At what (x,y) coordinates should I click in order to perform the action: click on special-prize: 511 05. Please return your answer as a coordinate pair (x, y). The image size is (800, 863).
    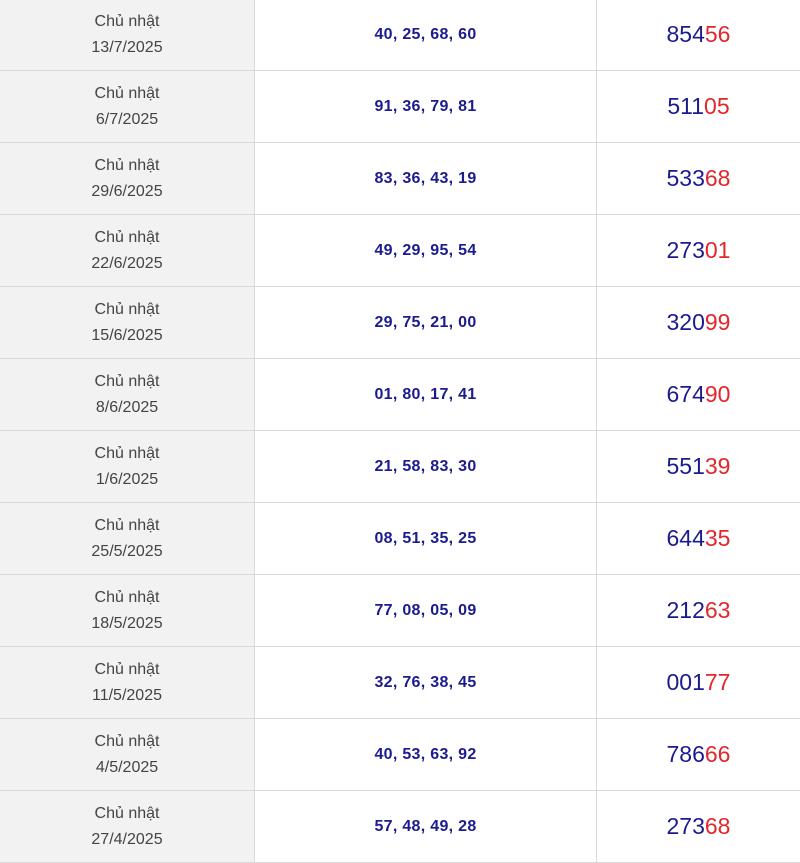
    Looking at the image, I should click on (698, 106).